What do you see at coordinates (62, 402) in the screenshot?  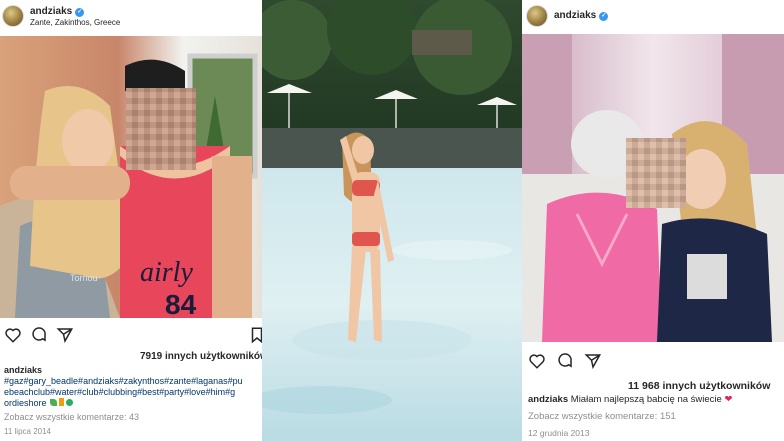 I see `drink-emoji-icon` at bounding box center [62, 402].